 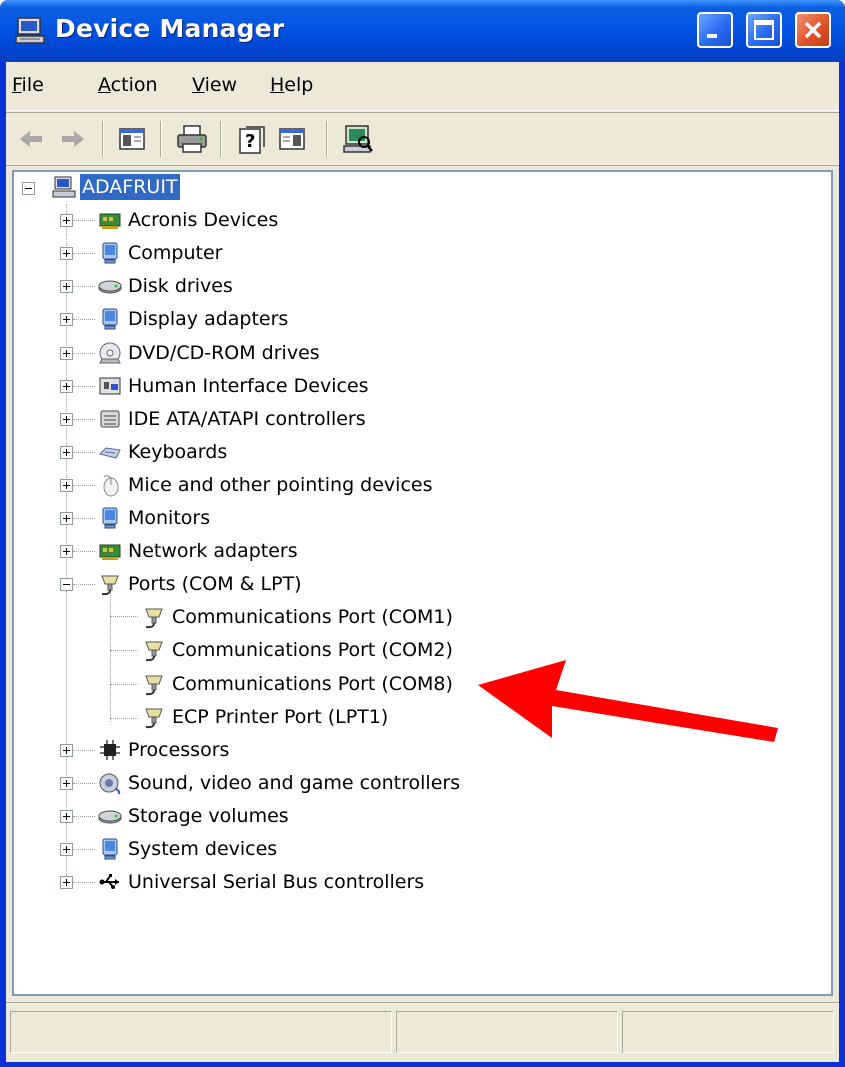 What do you see at coordinates (72, 139) in the screenshot?
I see `forward-button` at bounding box center [72, 139].